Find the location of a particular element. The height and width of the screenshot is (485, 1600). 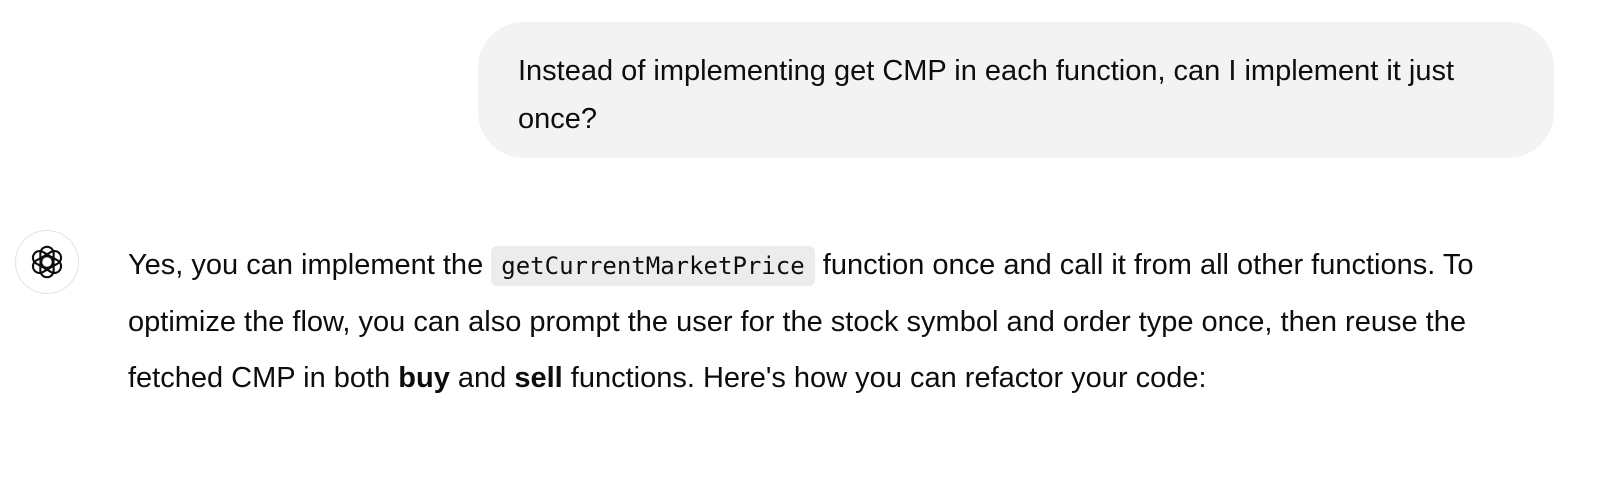

inline-code-function-name: getCurrentMarketPrice is located at coordinates (653, 266).